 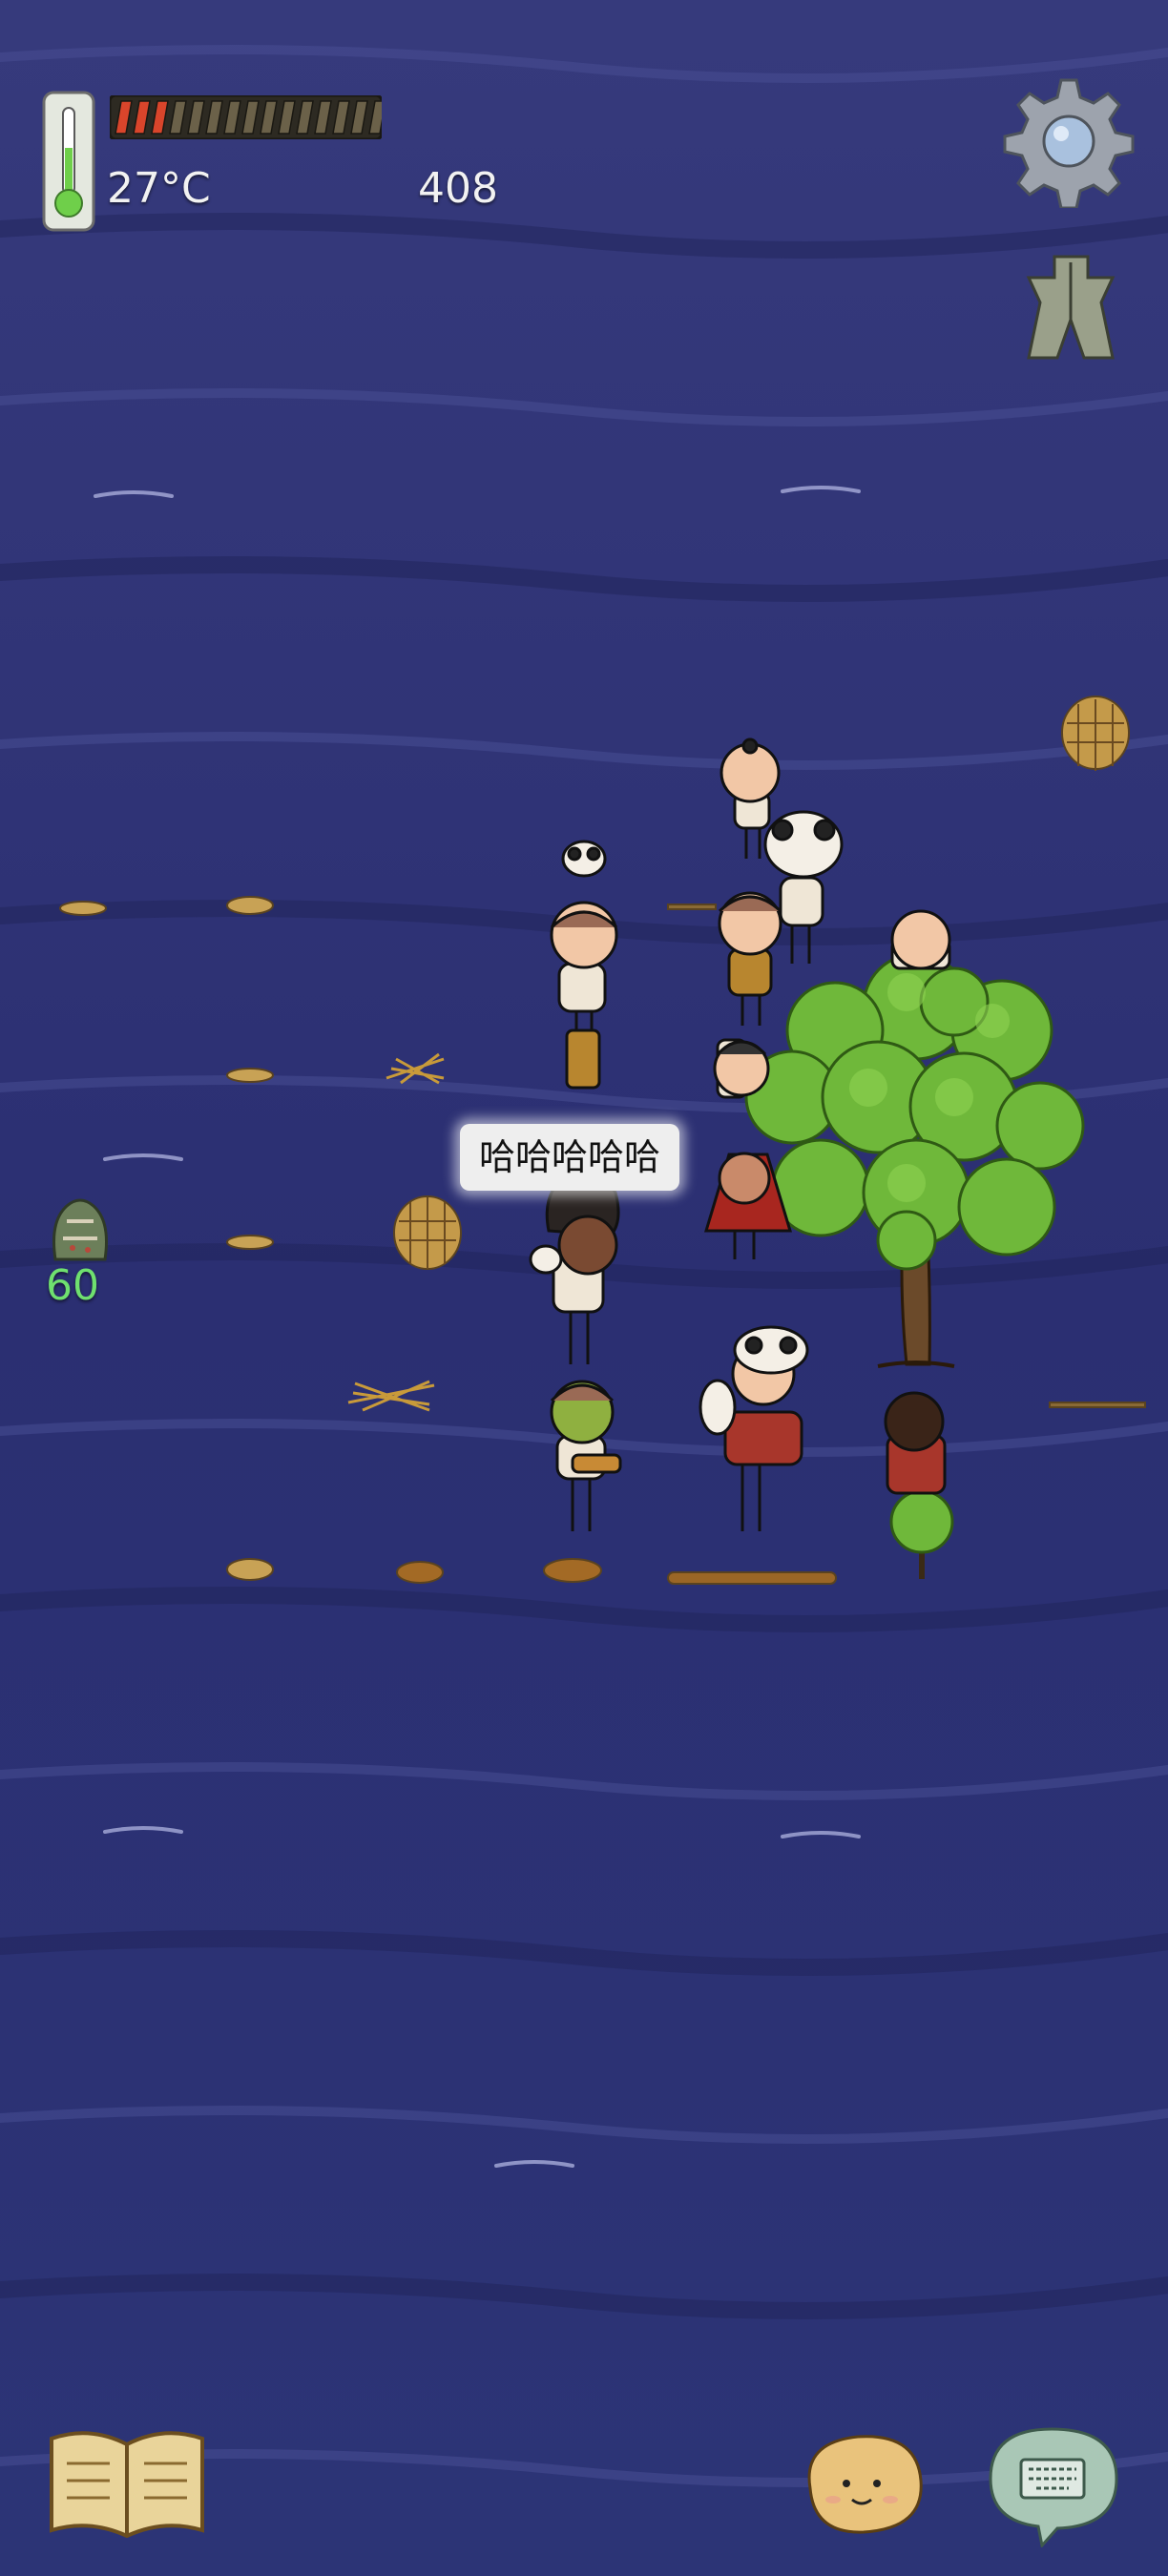 What do you see at coordinates (752, 1578) in the screenshot?
I see `log` at bounding box center [752, 1578].